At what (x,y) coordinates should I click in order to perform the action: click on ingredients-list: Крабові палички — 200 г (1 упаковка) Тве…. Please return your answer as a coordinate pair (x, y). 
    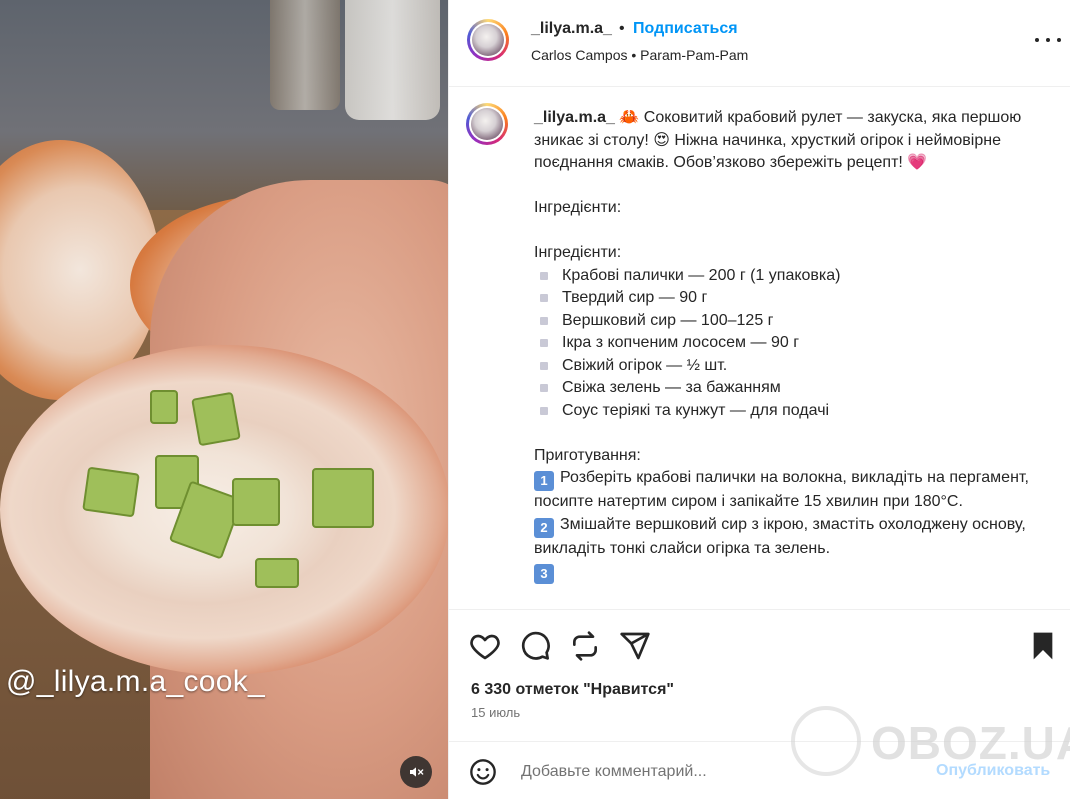
    Looking at the image, I should click on (789, 344).